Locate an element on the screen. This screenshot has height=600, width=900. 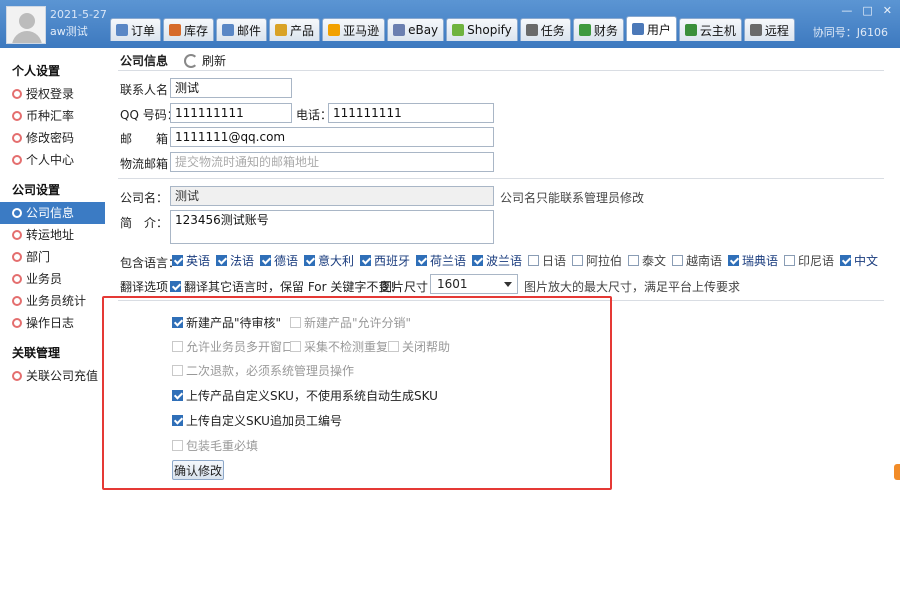
language-option: 瑞典语 is located at coordinates (753, 260).